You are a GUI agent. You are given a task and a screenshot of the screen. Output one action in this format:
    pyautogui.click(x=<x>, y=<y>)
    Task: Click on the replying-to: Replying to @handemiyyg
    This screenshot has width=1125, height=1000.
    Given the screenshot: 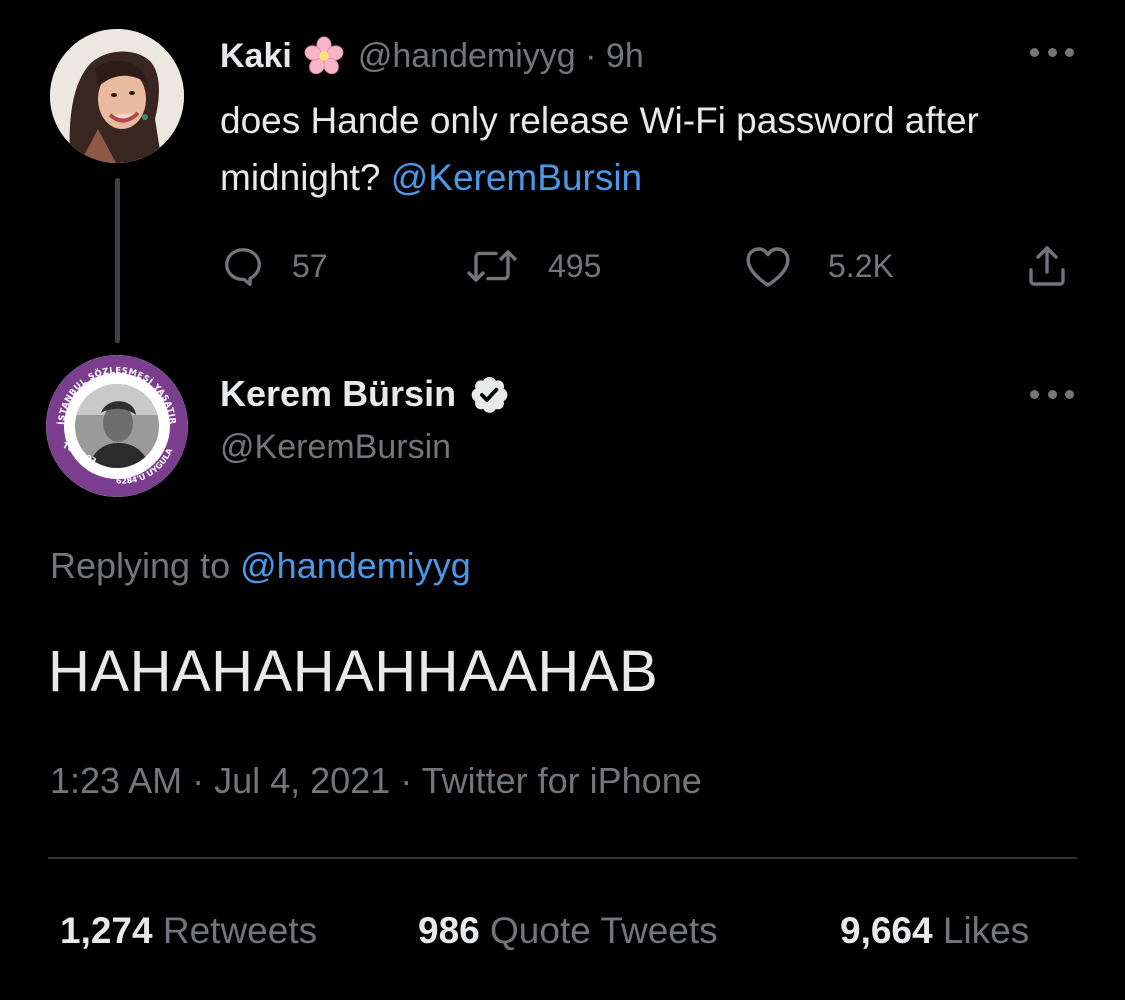 What is the action you would take?
    pyautogui.click(x=260, y=566)
    